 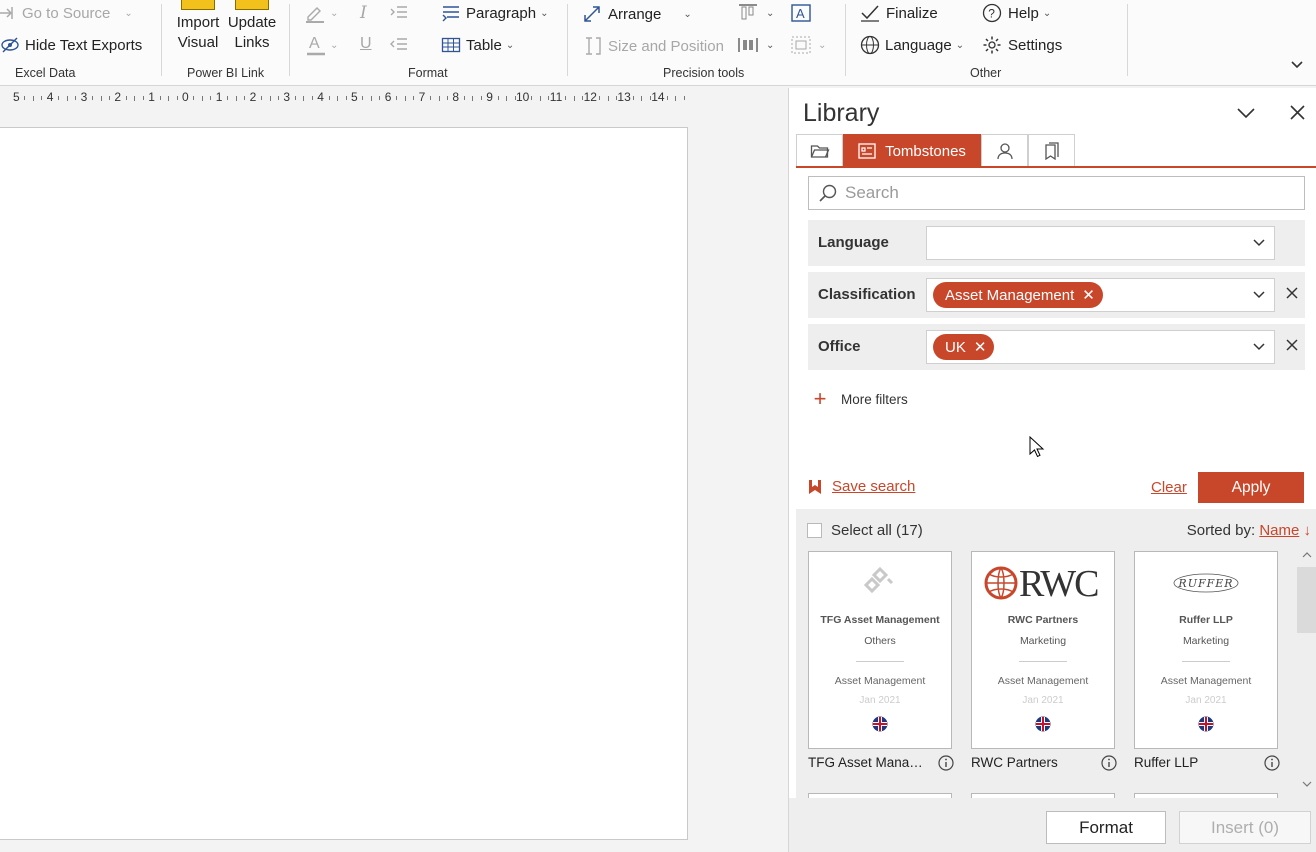 What do you see at coordinates (839, 346) in the screenshot?
I see `filter-label: Office` at bounding box center [839, 346].